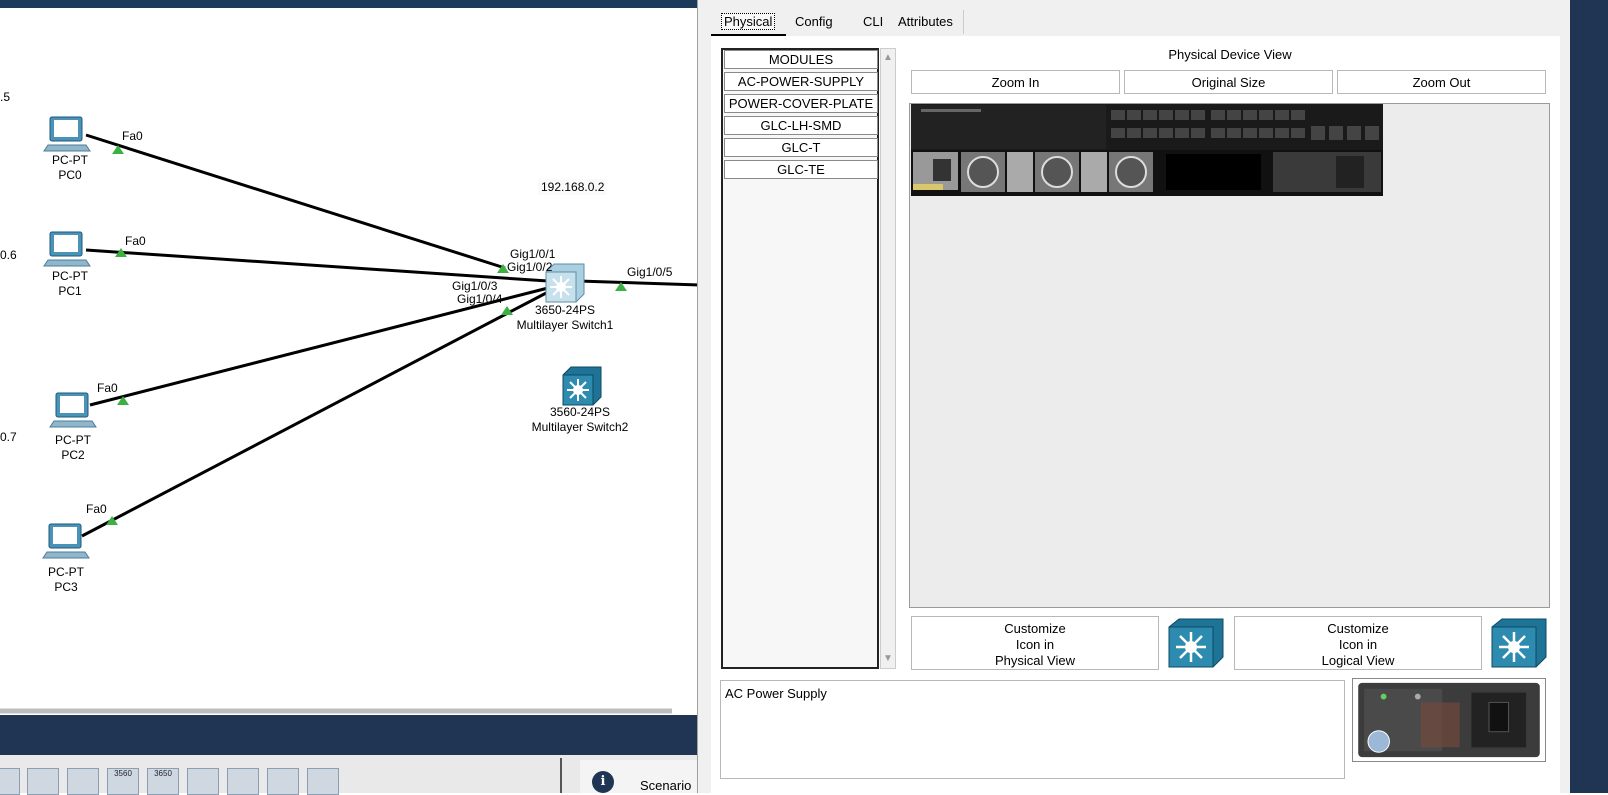  What do you see at coordinates (1449, 720) in the screenshot?
I see `module-image` at bounding box center [1449, 720].